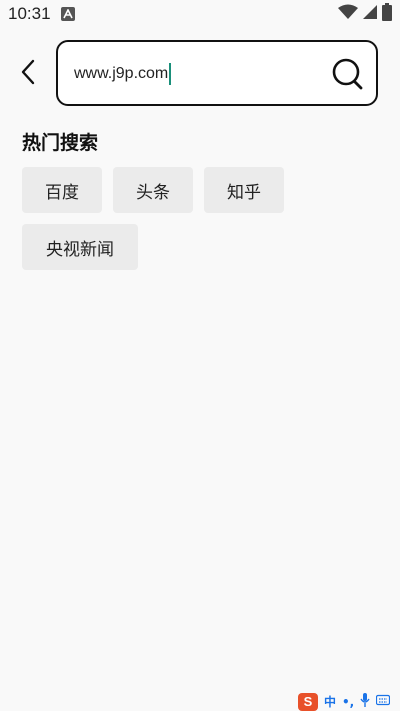  I want to click on back-button, so click(28, 72).